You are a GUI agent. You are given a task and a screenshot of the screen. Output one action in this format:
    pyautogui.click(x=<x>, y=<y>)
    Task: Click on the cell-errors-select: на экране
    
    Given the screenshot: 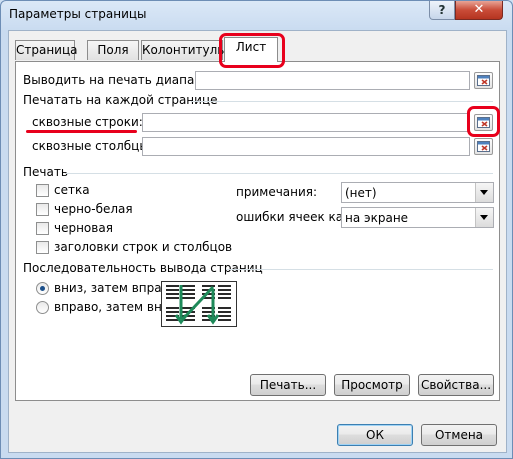 What is the action you would take?
    pyautogui.click(x=417, y=217)
    